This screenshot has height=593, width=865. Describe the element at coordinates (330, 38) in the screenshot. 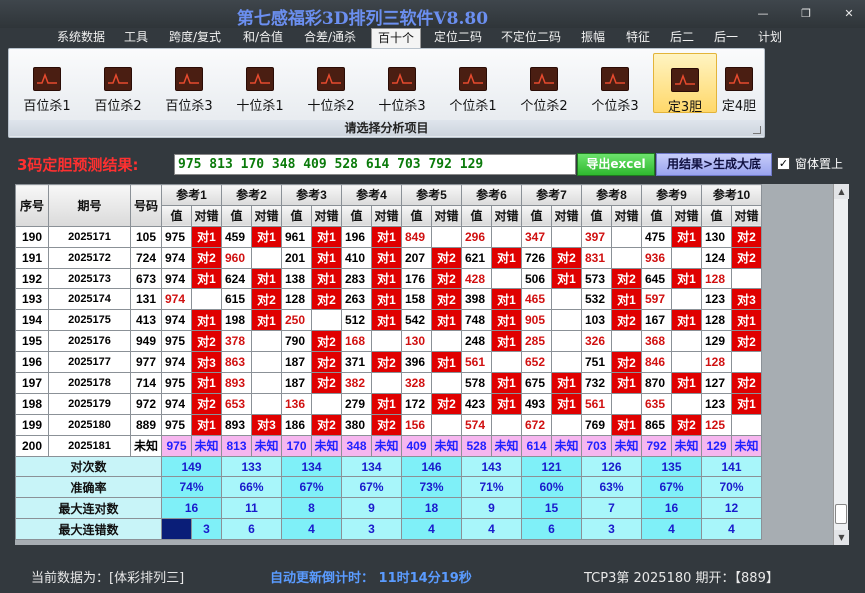

I see `menu-item: 合差/通杀` at that location.